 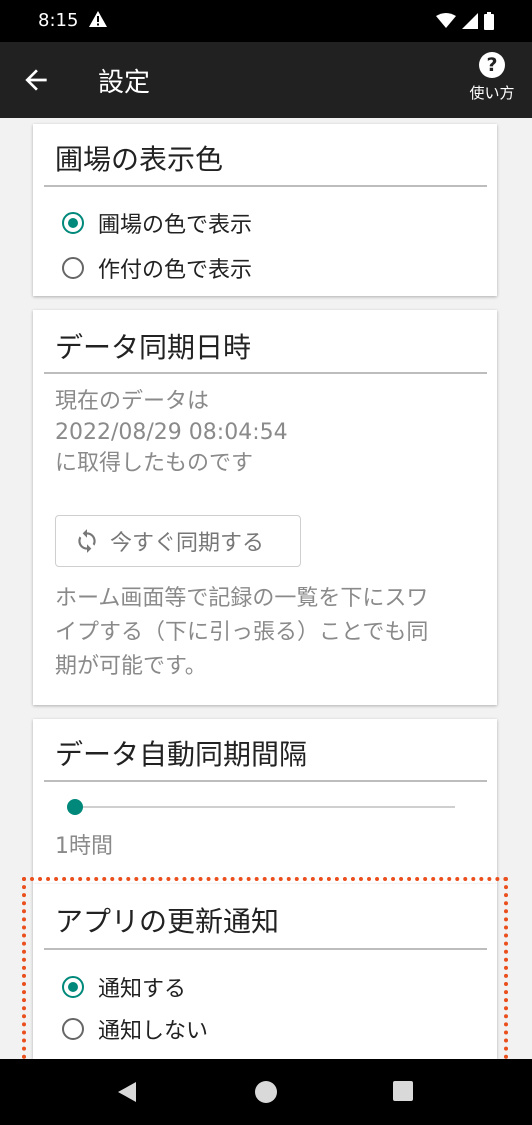 I want to click on warning-icon, so click(x=98, y=21).